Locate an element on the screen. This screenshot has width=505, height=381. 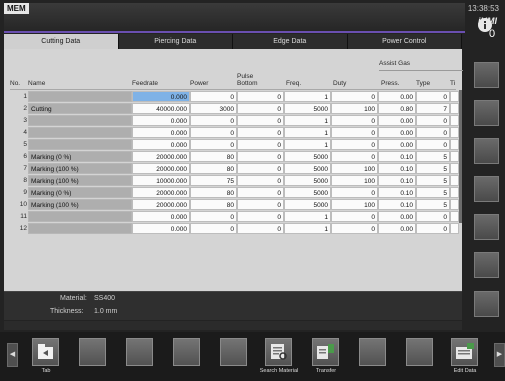
info-icon is located at coordinates (487, 28).